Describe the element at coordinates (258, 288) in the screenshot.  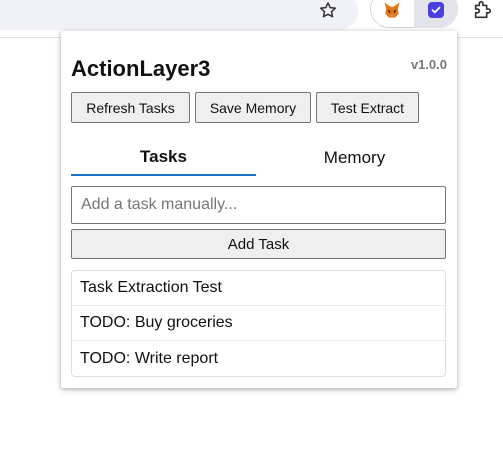
I see `task-item: Task Extraction Test` at that location.